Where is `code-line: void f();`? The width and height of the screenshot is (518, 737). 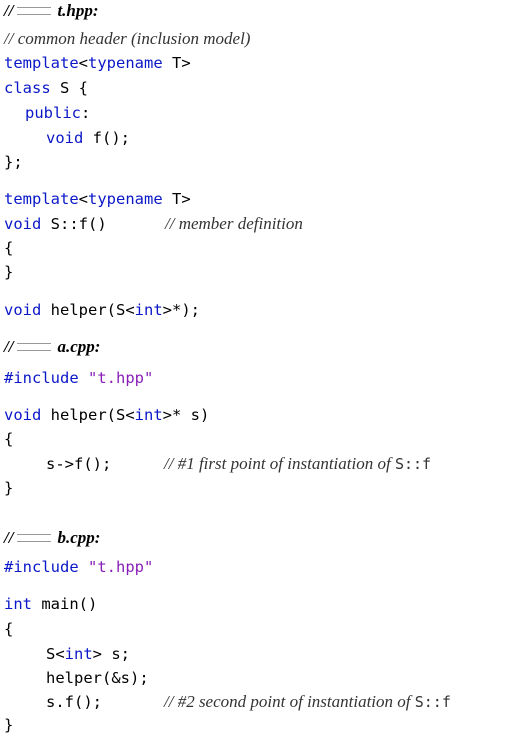 code-line: void f(); is located at coordinates (88, 138).